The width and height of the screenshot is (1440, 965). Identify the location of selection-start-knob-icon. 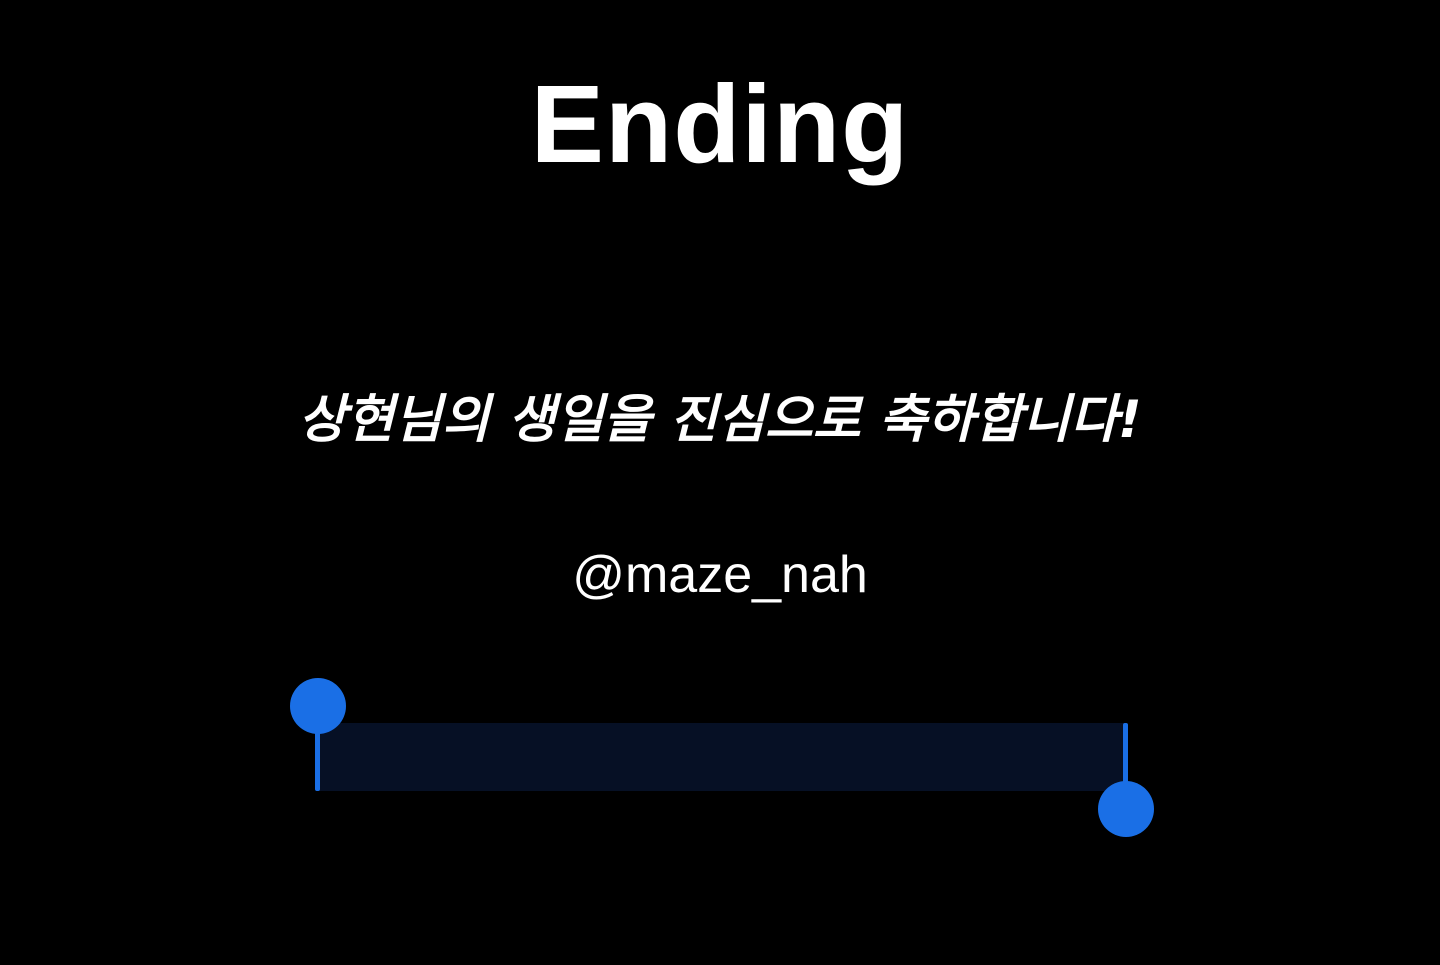
(318, 706).